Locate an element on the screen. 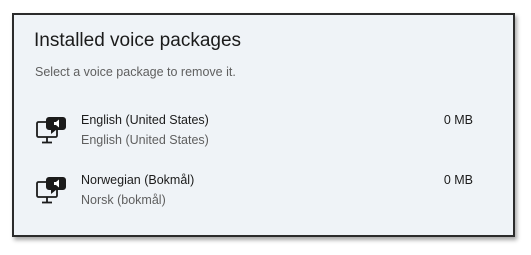 This screenshot has height=255, width=531. voice-package-native-name: English (United States) is located at coordinates (145, 140).